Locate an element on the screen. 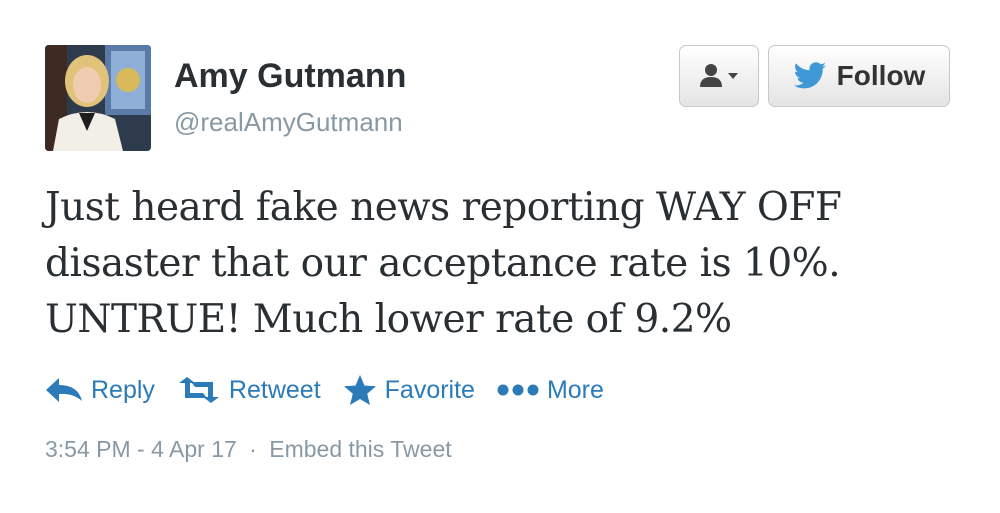  profile-photo-icon is located at coordinates (98, 98).